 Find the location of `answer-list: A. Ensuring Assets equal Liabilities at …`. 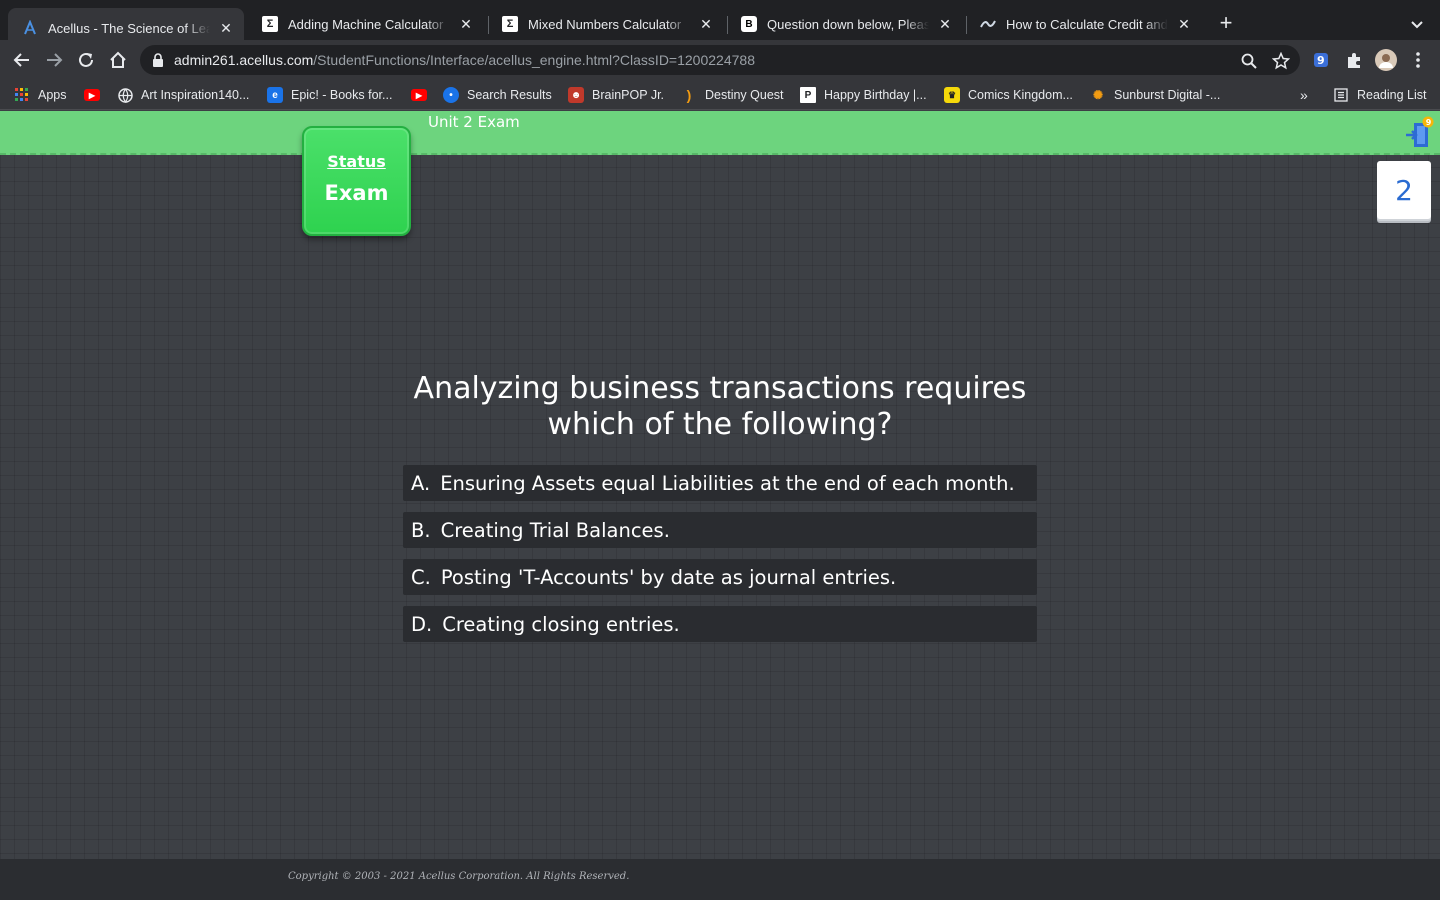

answer-list: A. Ensuring Assets equal Liabilities at … is located at coordinates (720, 559).